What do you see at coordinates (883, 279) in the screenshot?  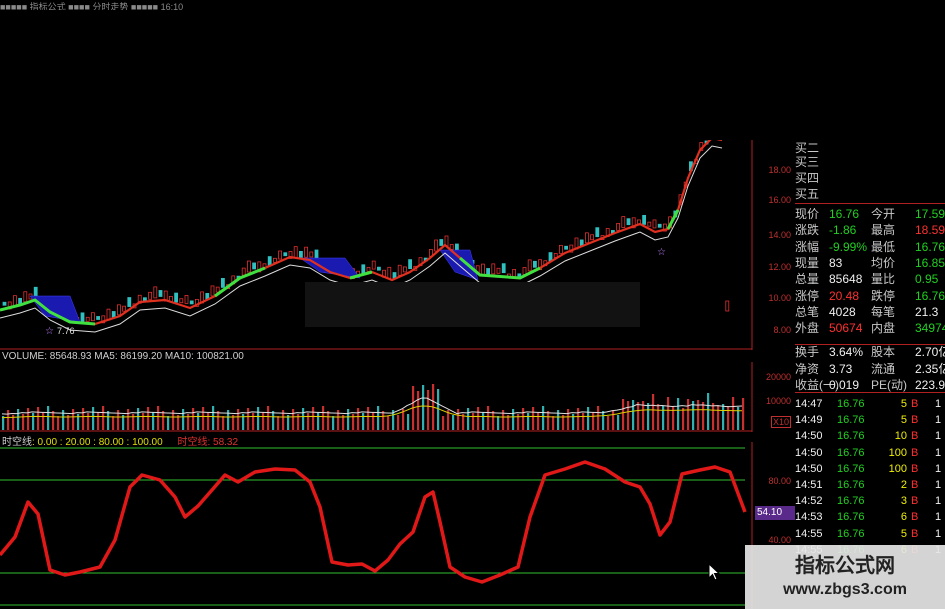 I see `quote-key: 量比` at bounding box center [883, 279].